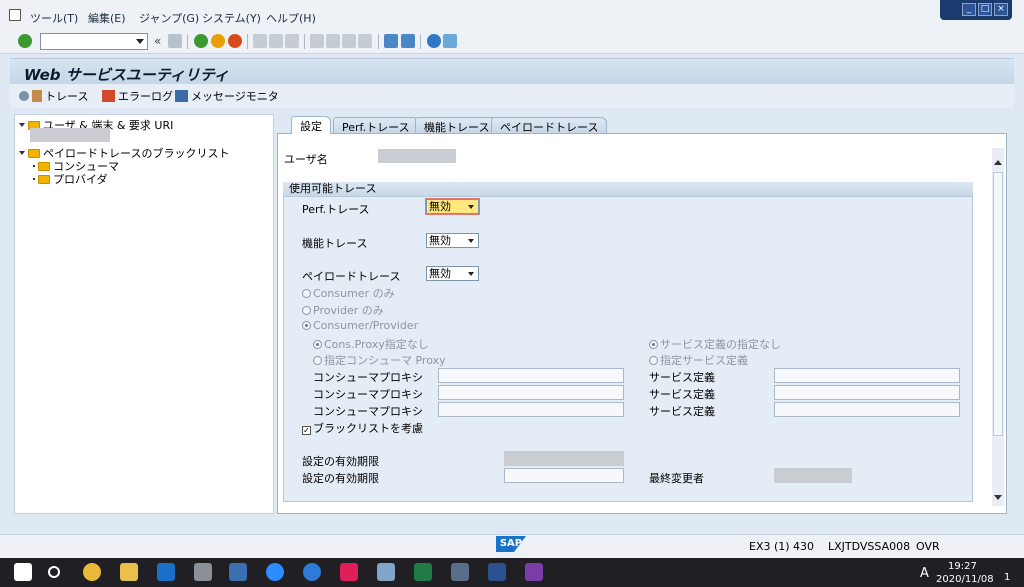 The width and height of the screenshot is (1024, 587). I want to click on menu-edit: 編集(E), so click(107, 18).